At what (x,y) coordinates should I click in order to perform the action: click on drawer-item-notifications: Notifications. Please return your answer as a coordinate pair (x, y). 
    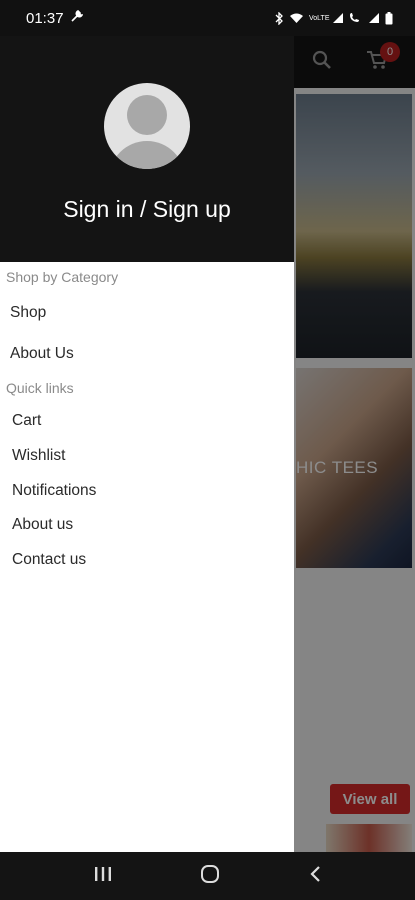
    Looking at the image, I should click on (54, 491).